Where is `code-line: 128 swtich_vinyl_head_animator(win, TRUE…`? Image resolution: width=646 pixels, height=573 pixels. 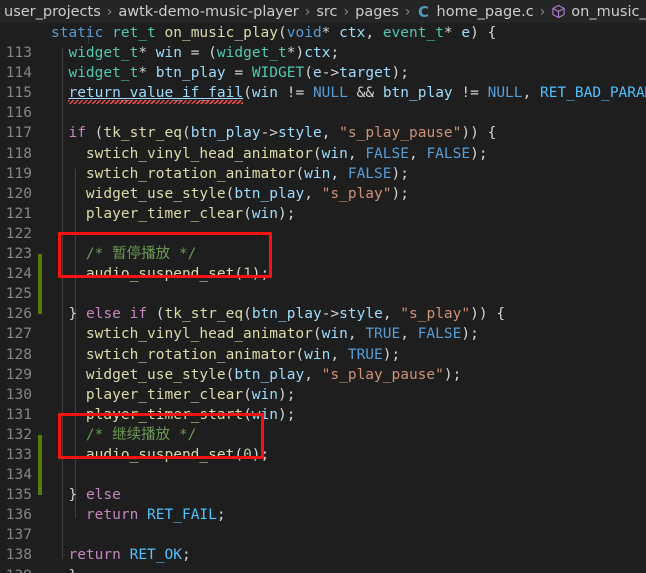
code-line: 128 swtich_vinyl_head_animator(win, TRUE… is located at coordinates (323, 343).